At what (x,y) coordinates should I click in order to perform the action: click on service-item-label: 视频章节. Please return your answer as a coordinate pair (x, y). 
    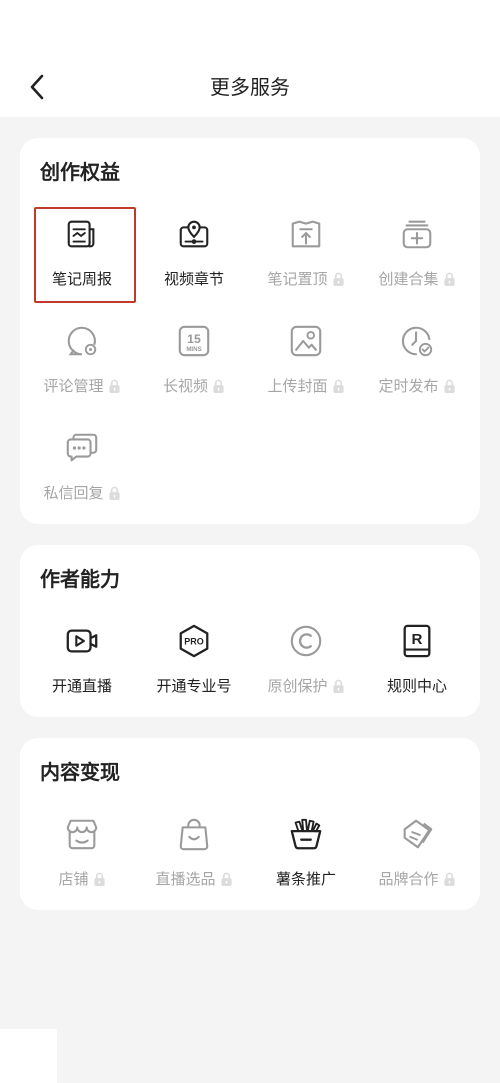
    Looking at the image, I should click on (194, 279).